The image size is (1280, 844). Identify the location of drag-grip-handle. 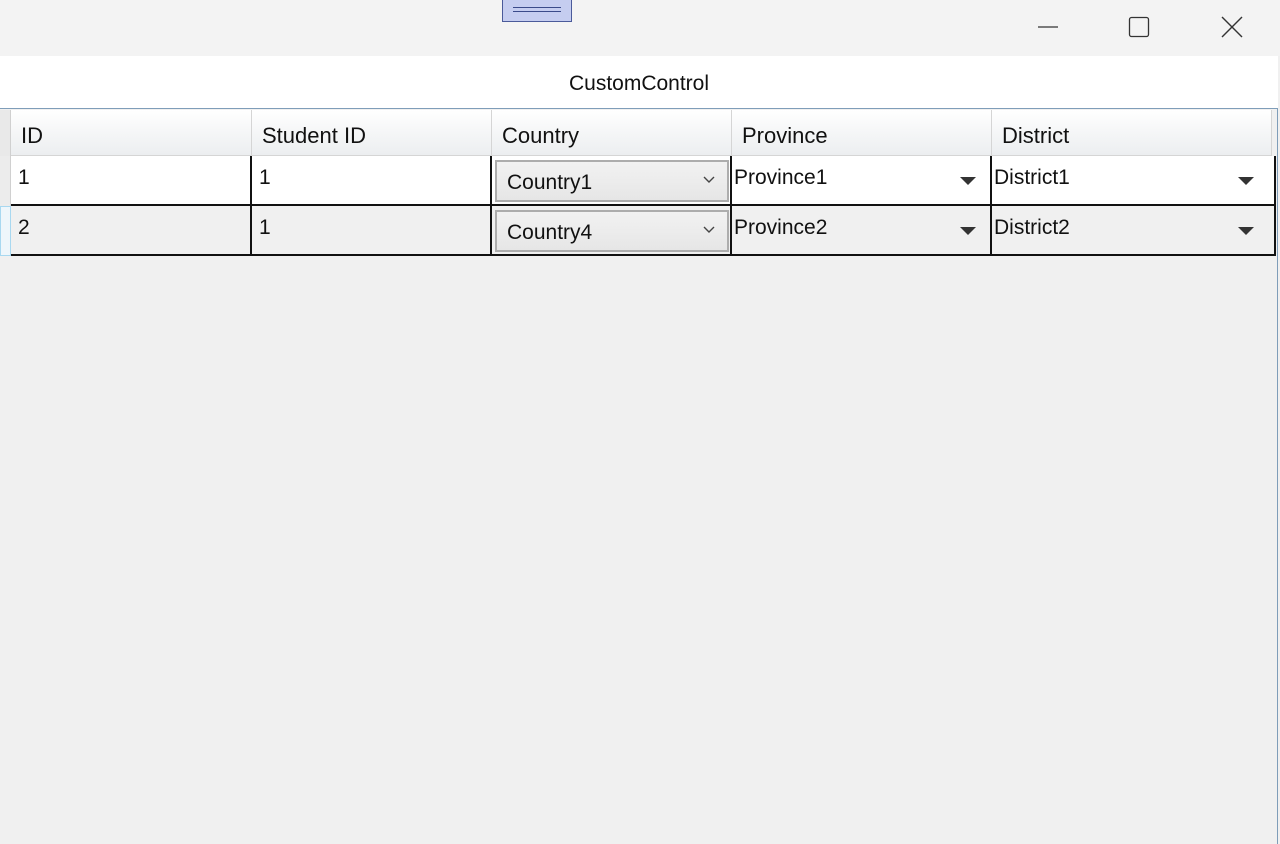
(537, 11).